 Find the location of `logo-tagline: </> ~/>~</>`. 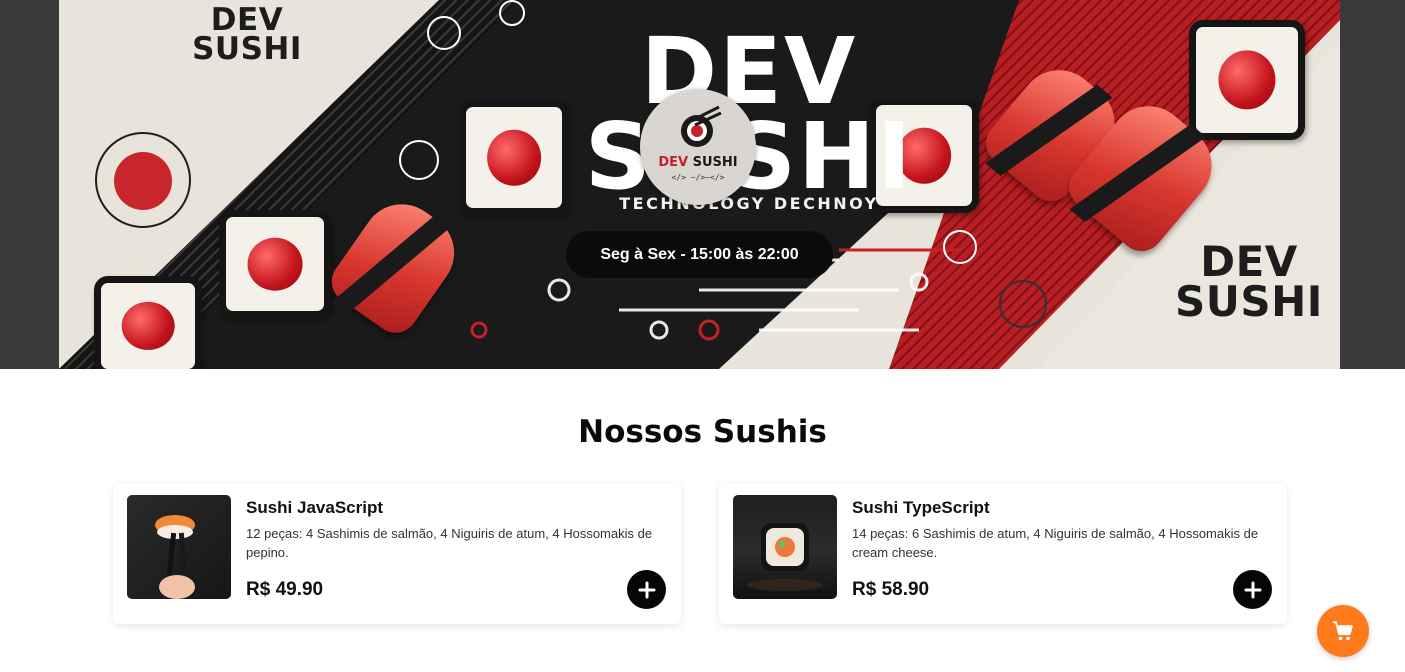

logo-tagline: </> ~/>~</> is located at coordinates (698, 177).